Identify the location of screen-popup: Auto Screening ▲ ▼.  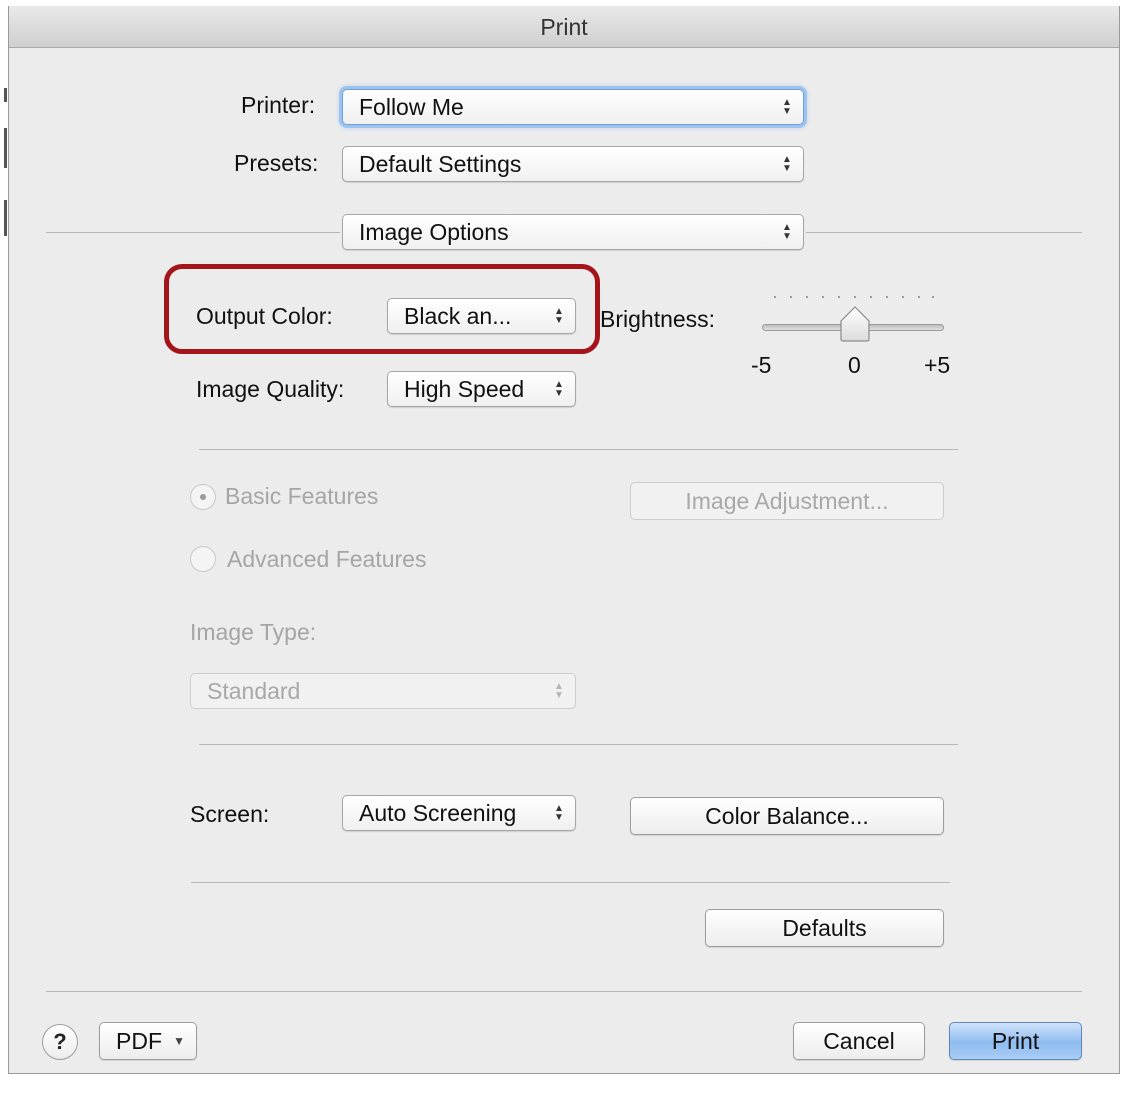
(459, 813).